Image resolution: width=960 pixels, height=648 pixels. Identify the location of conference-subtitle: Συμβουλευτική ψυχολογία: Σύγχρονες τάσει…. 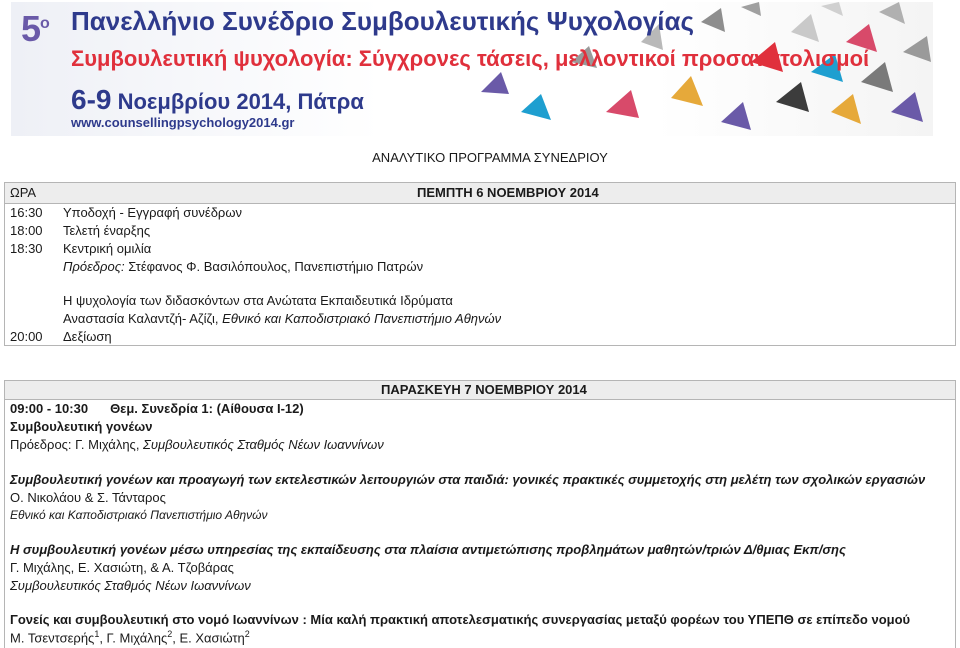
(470, 58).